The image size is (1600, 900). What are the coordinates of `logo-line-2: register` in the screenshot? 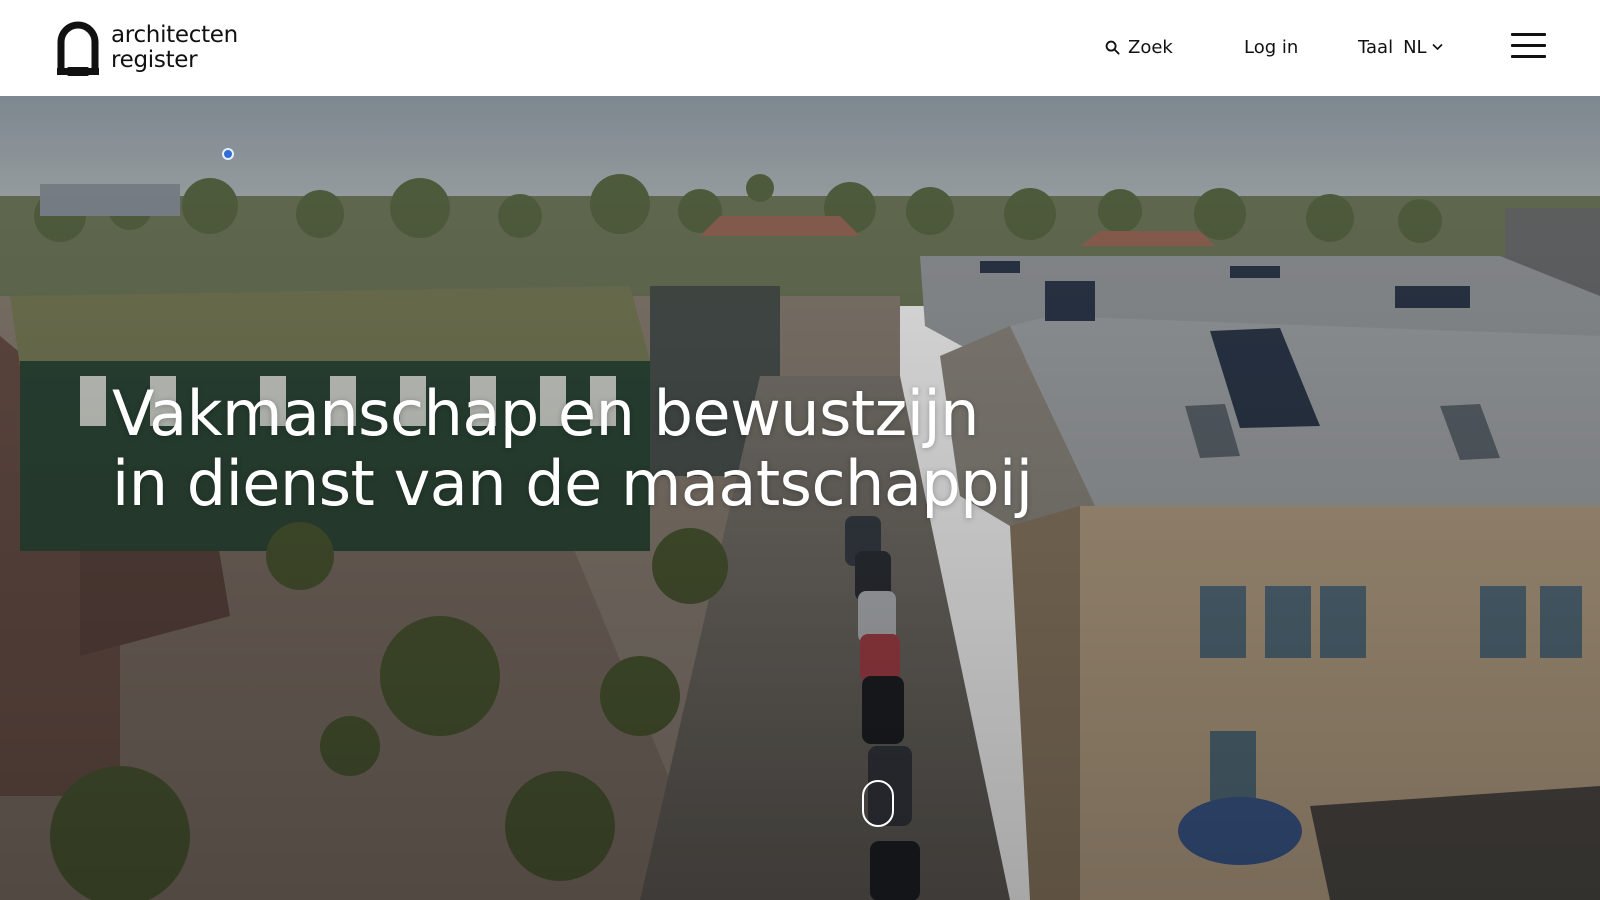 It's located at (154, 60).